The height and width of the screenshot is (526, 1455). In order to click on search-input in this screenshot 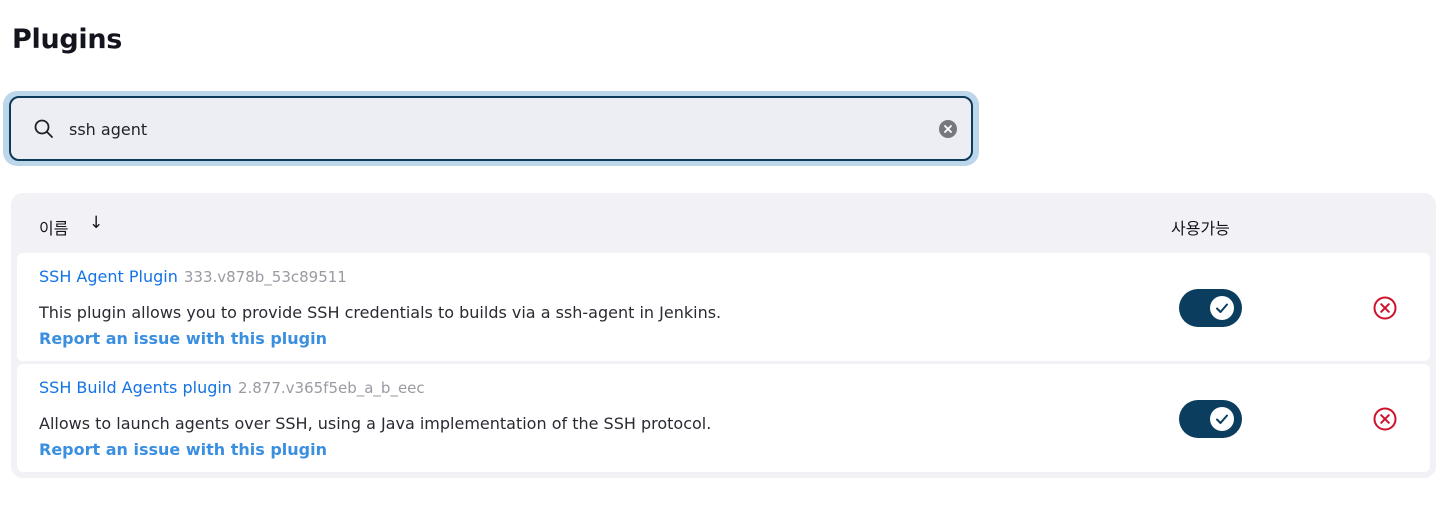, I will do `click(489, 129)`.